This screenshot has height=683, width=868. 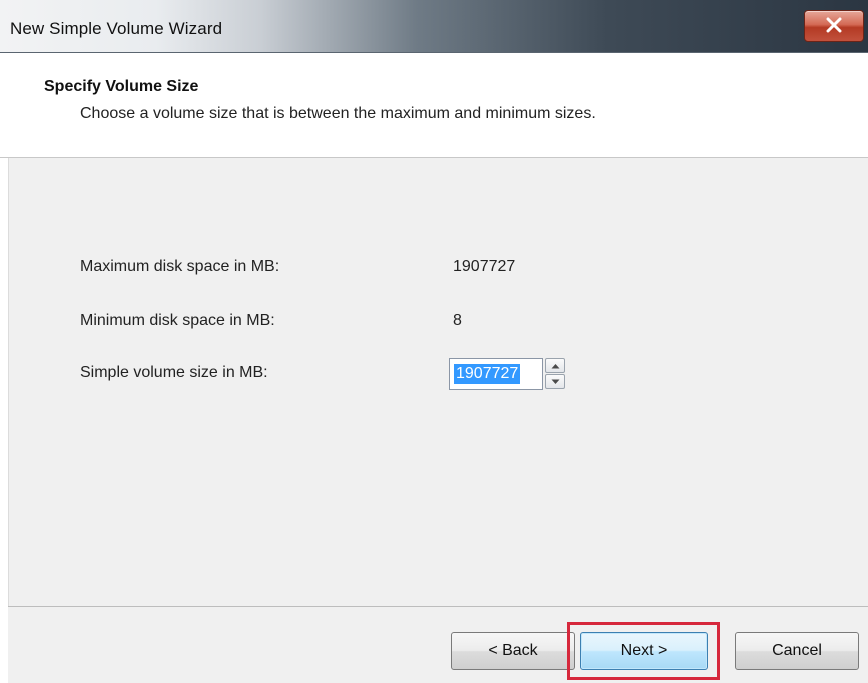 What do you see at coordinates (457, 320) in the screenshot?
I see `min-space-value: 8` at bounding box center [457, 320].